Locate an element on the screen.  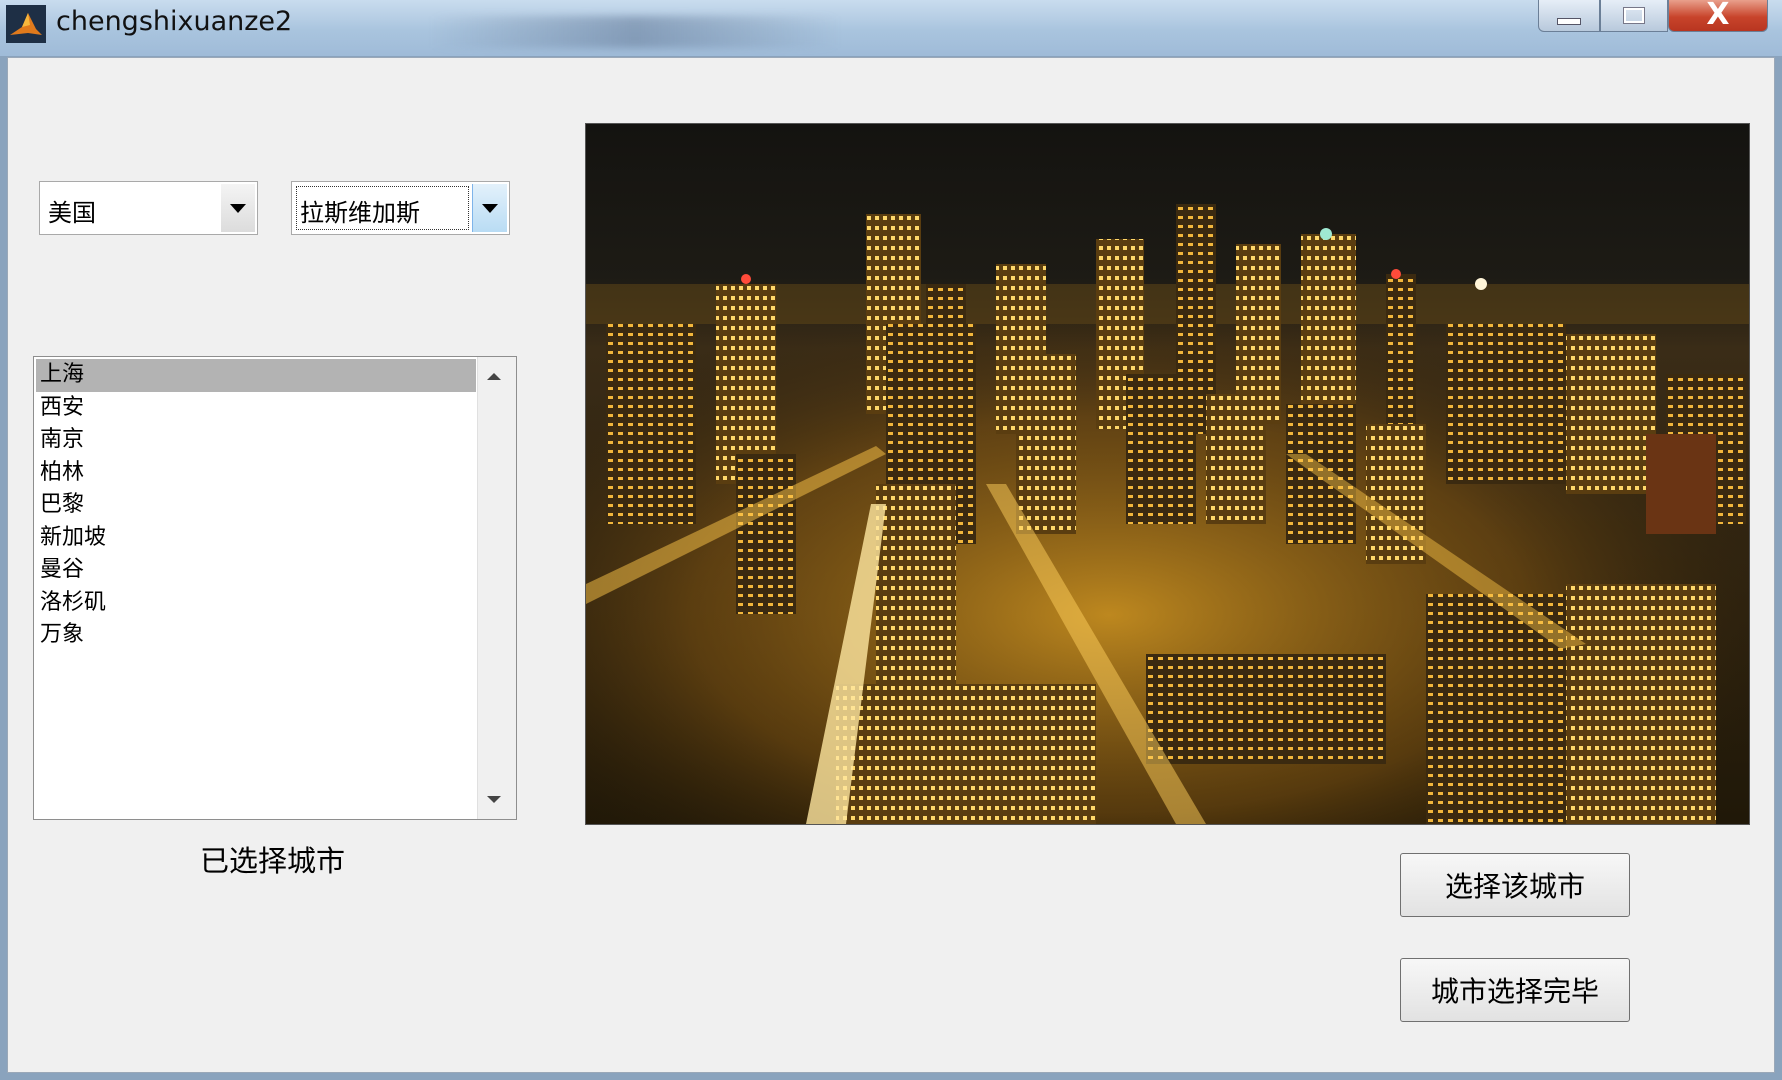
list-item: 万象 is located at coordinates (256, 635).